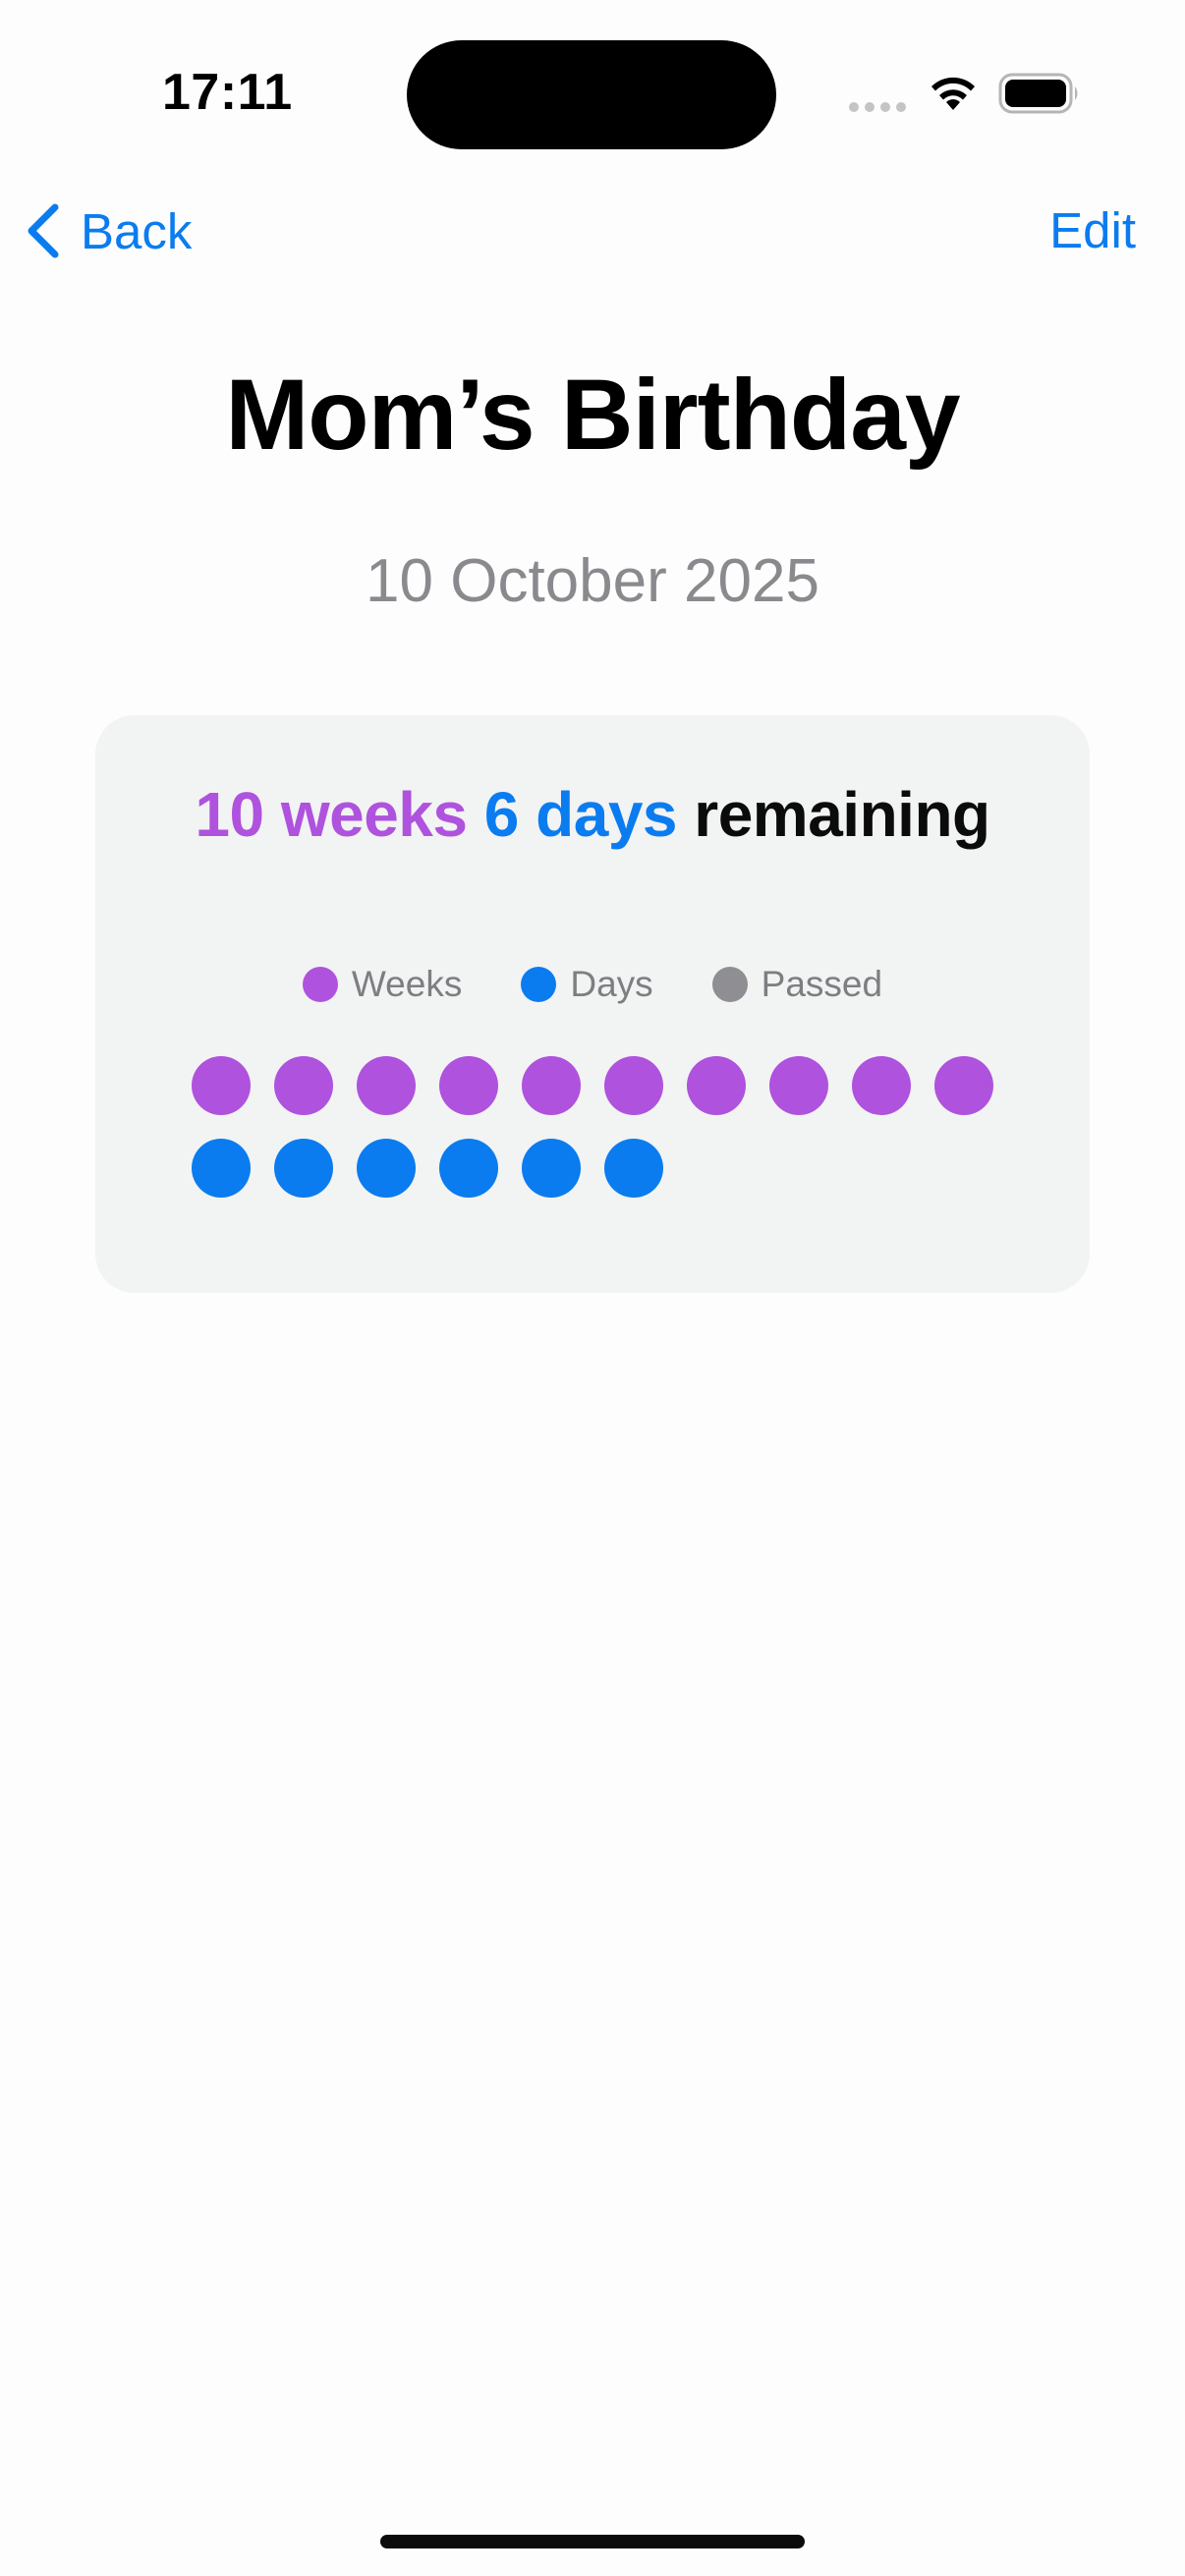 Image resolution: width=1185 pixels, height=2576 pixels. What do you see at coordinates (581, 814) in the screenshot?
I see `remaining-days: 6 days` at bounding box center [581, 814].